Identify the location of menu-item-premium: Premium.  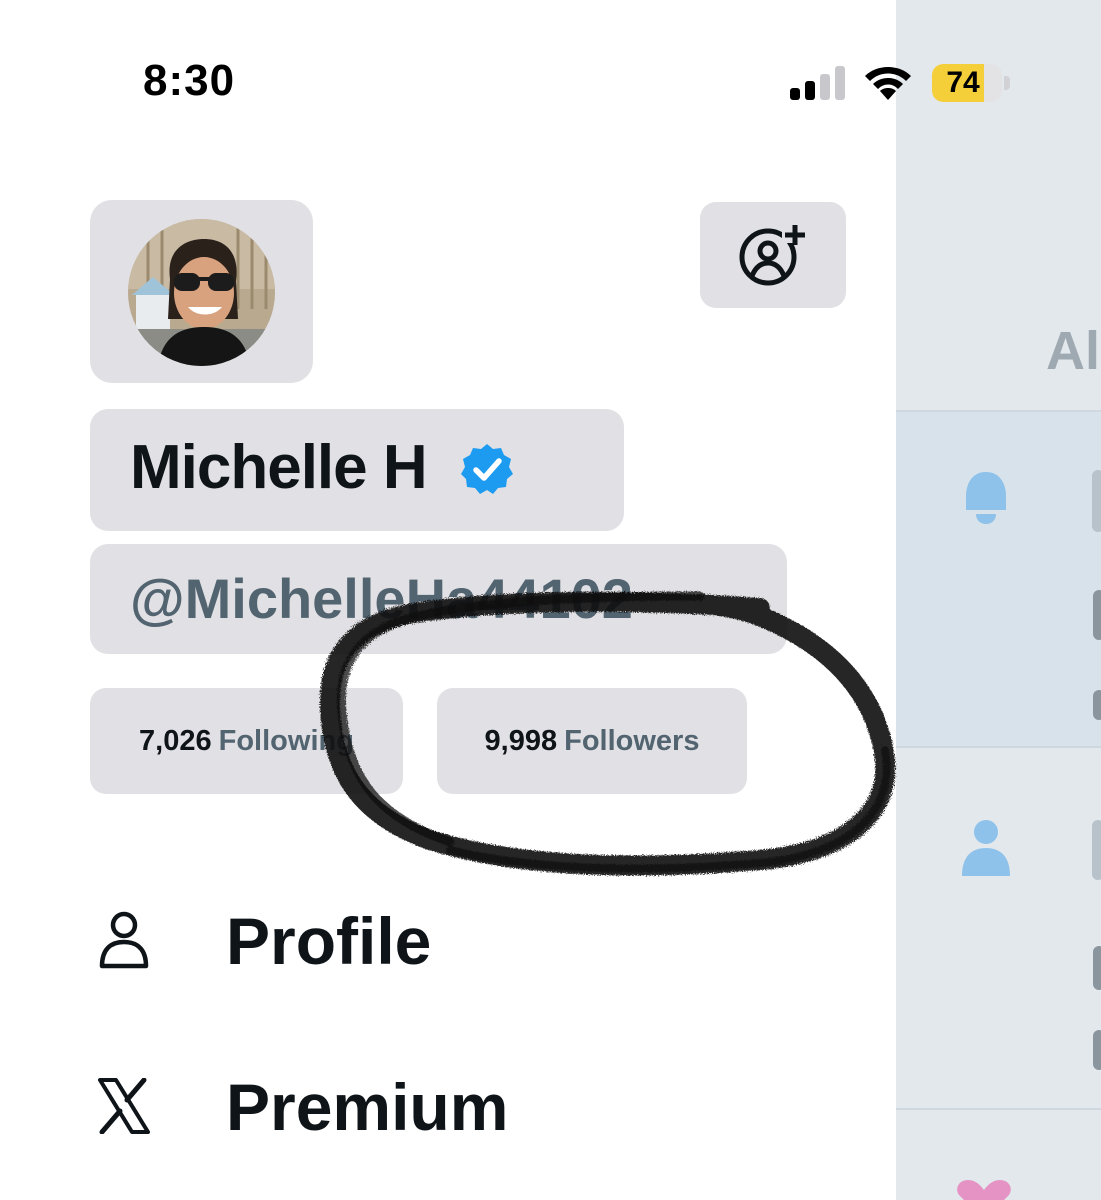
(299, 1107).